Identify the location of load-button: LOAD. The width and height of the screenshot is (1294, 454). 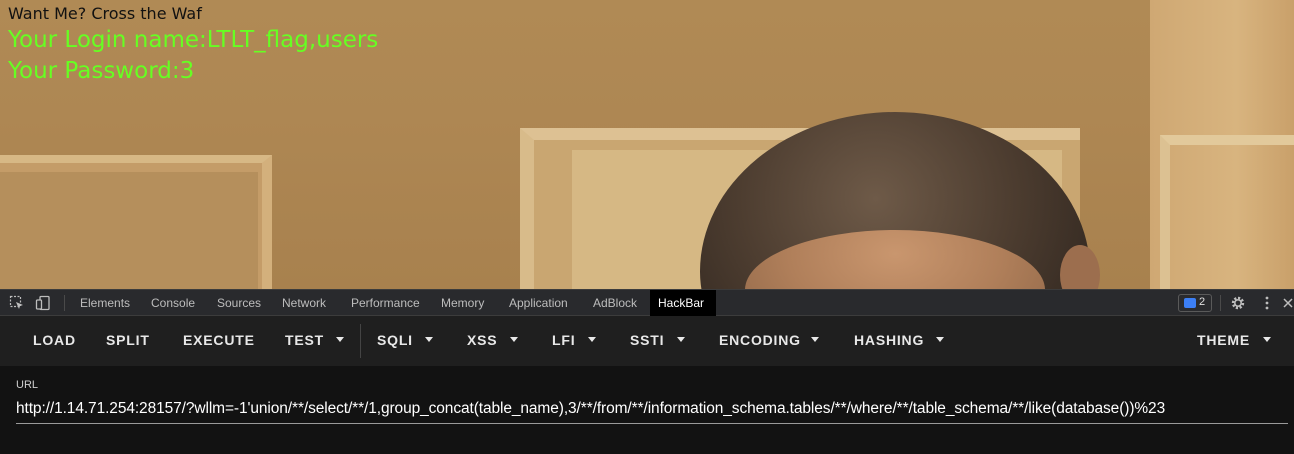
(54, 341).